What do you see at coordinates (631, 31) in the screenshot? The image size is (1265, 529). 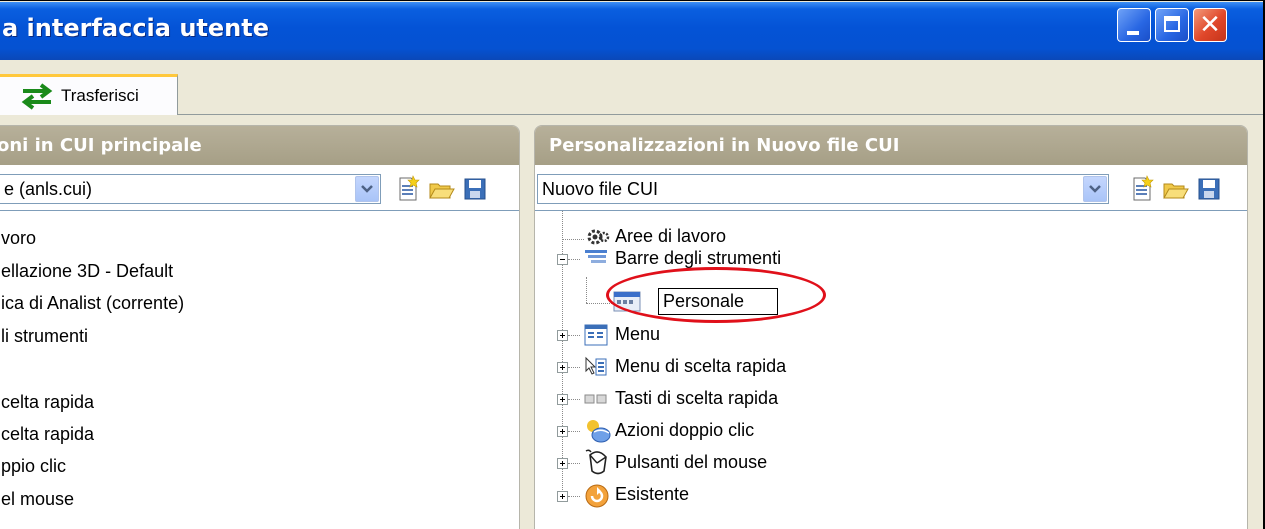 I see `title-bar: a interfaccia utente ✕` at bounding box center [631, 31].